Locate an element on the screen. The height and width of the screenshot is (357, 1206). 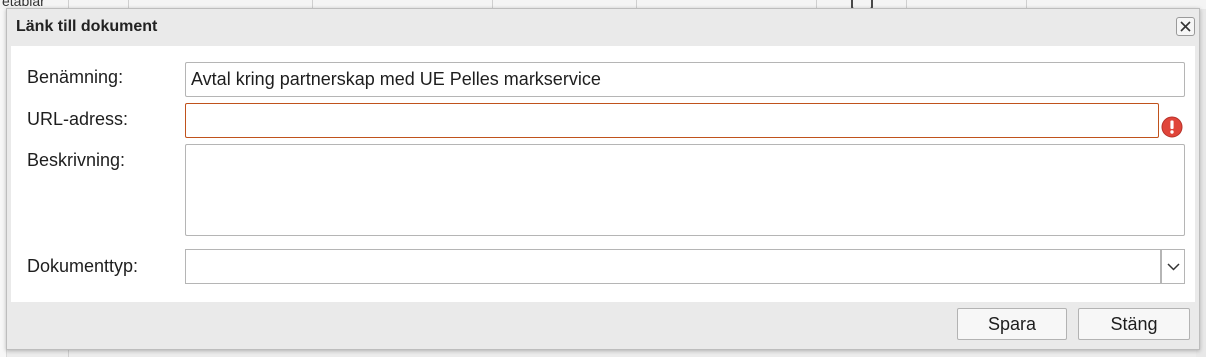
document-type-dropdown-button is located at coordinates (1173, 266).